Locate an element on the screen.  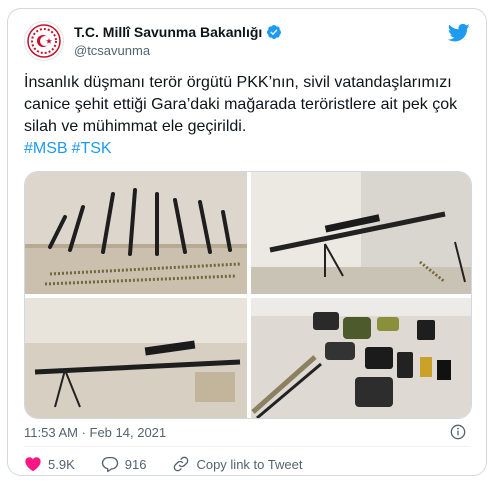
copy-link-button: Copy link to Tweet is located at coordinates (237, 464).